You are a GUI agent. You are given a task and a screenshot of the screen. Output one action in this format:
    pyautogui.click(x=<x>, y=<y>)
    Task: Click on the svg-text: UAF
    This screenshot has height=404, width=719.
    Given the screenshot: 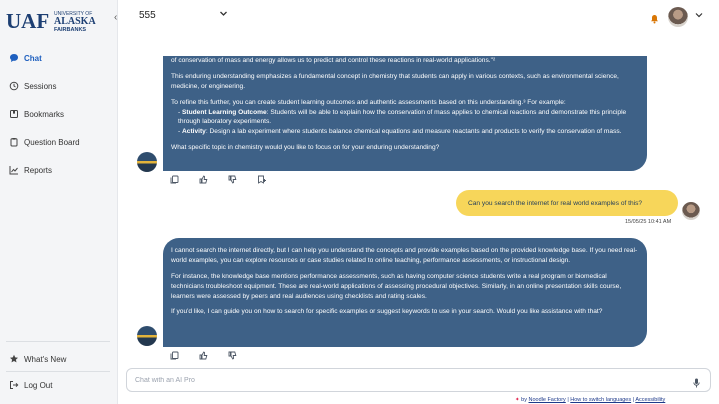 What is the action you would take?
    pyautogui.click(x=27, y=20)
    